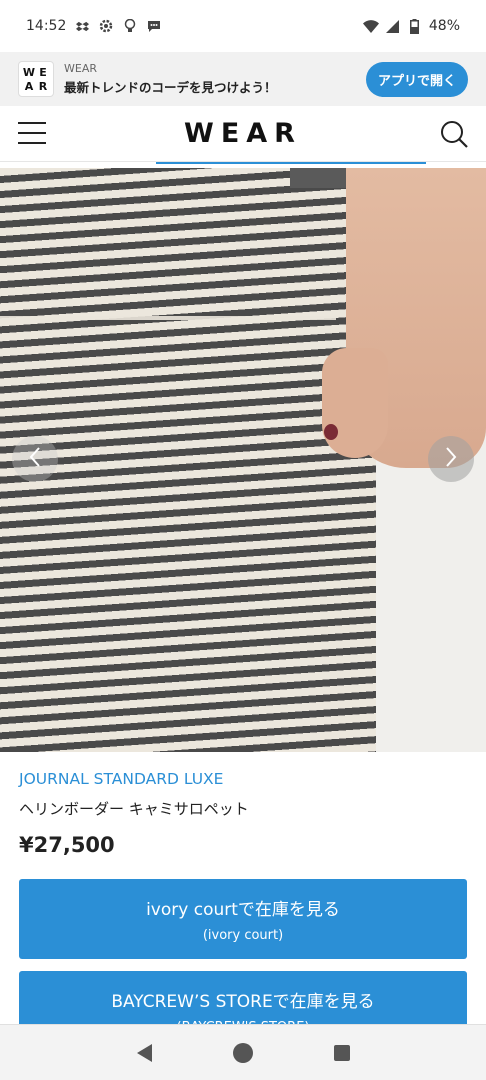  What do you see at coordinates (243, 26) in the screenshot?
I see `status-bar: 14:52 48%` at bounding box center [243, 26].